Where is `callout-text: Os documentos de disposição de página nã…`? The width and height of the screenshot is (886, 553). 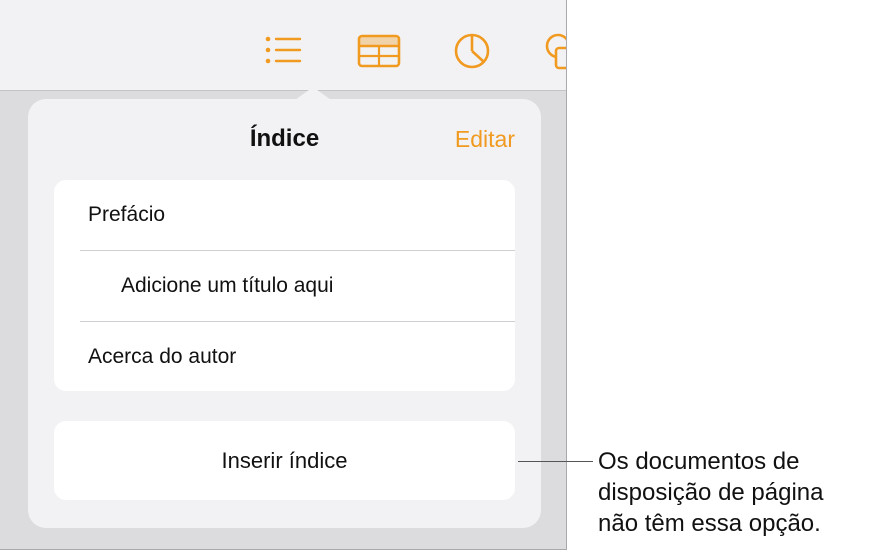 callout-text: Os documentos de disposição de página nã… is located at coordinates (742, 492).